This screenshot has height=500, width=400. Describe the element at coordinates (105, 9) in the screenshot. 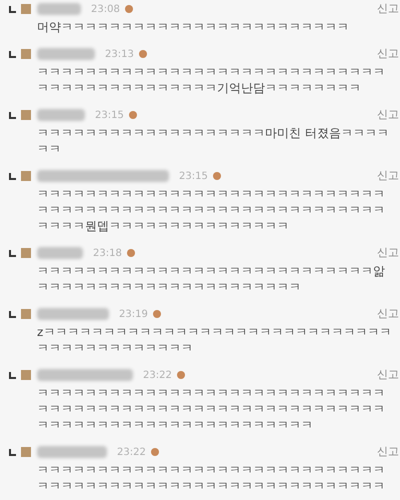

I see `comment-time: 23:08` at that location.